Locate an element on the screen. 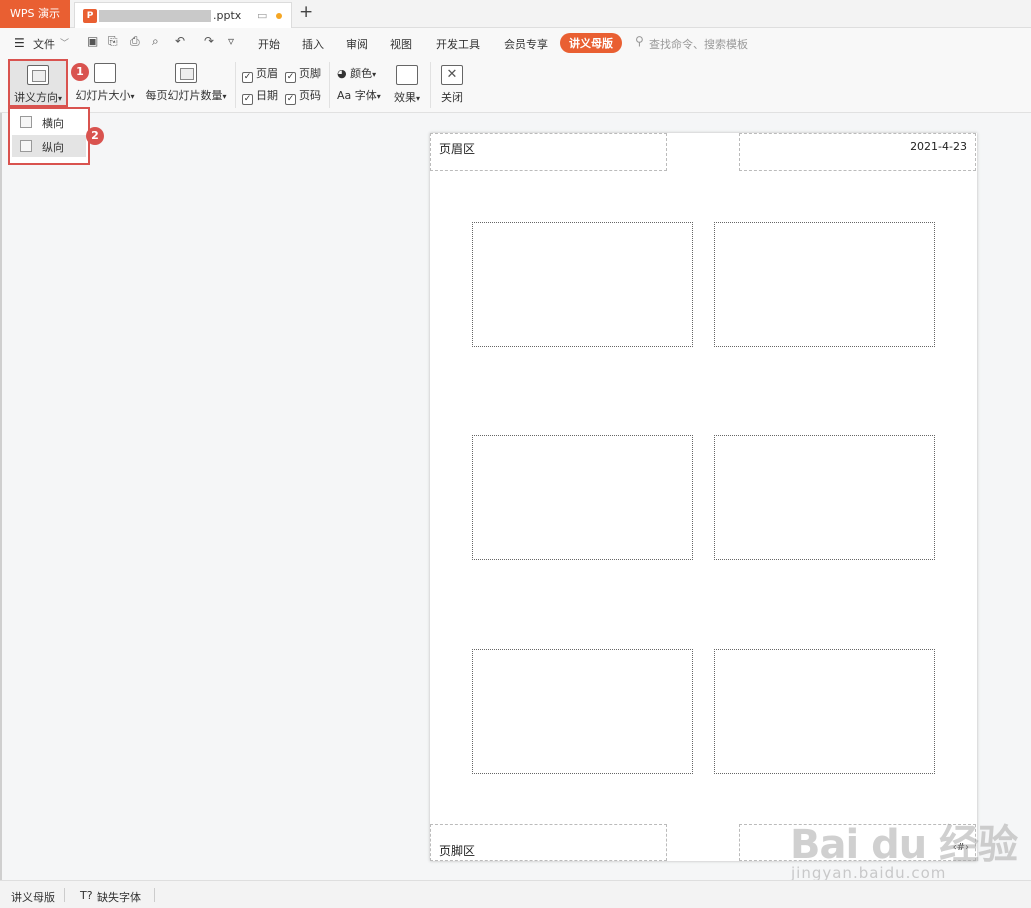  document-name: .pptx is located at coordinates (227, 15).